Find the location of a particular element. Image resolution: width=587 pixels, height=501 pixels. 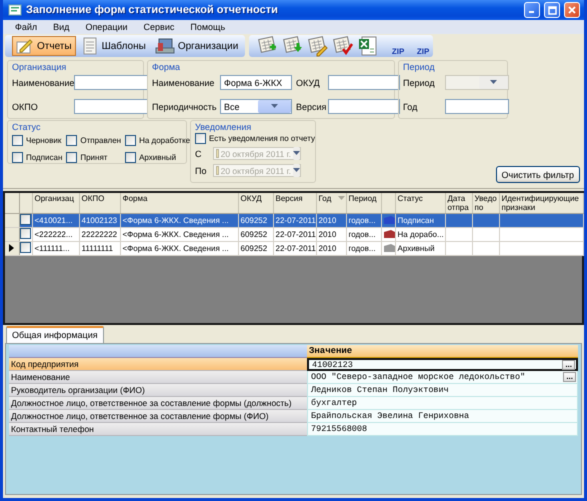

field-label: Наименование is located at coordinates (184, 83).